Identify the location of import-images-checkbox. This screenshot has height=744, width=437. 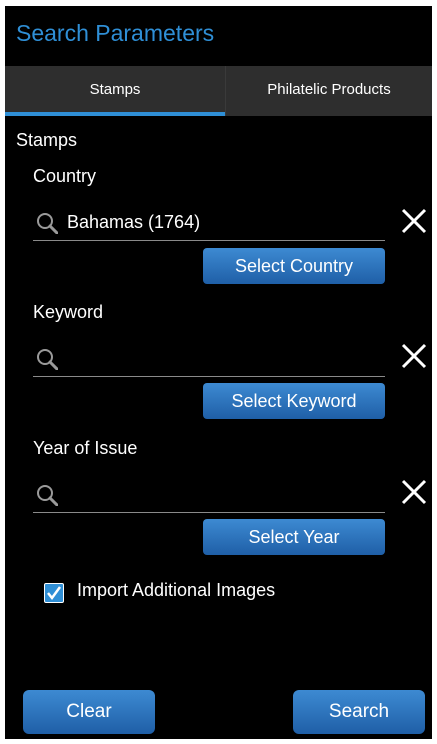
(54, 593).